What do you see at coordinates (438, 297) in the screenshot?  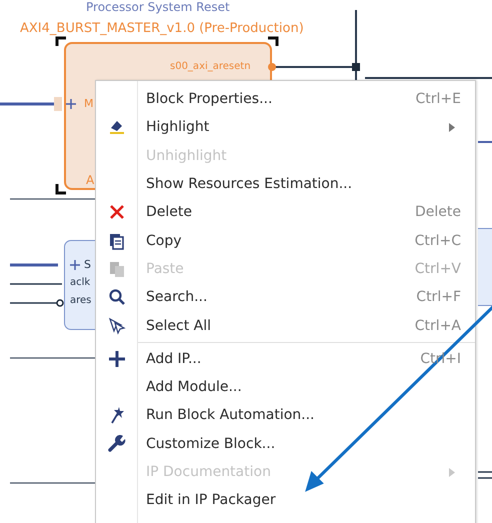 I see `shortcut-label: Ctrl+F` at bounding box center [438, 297].